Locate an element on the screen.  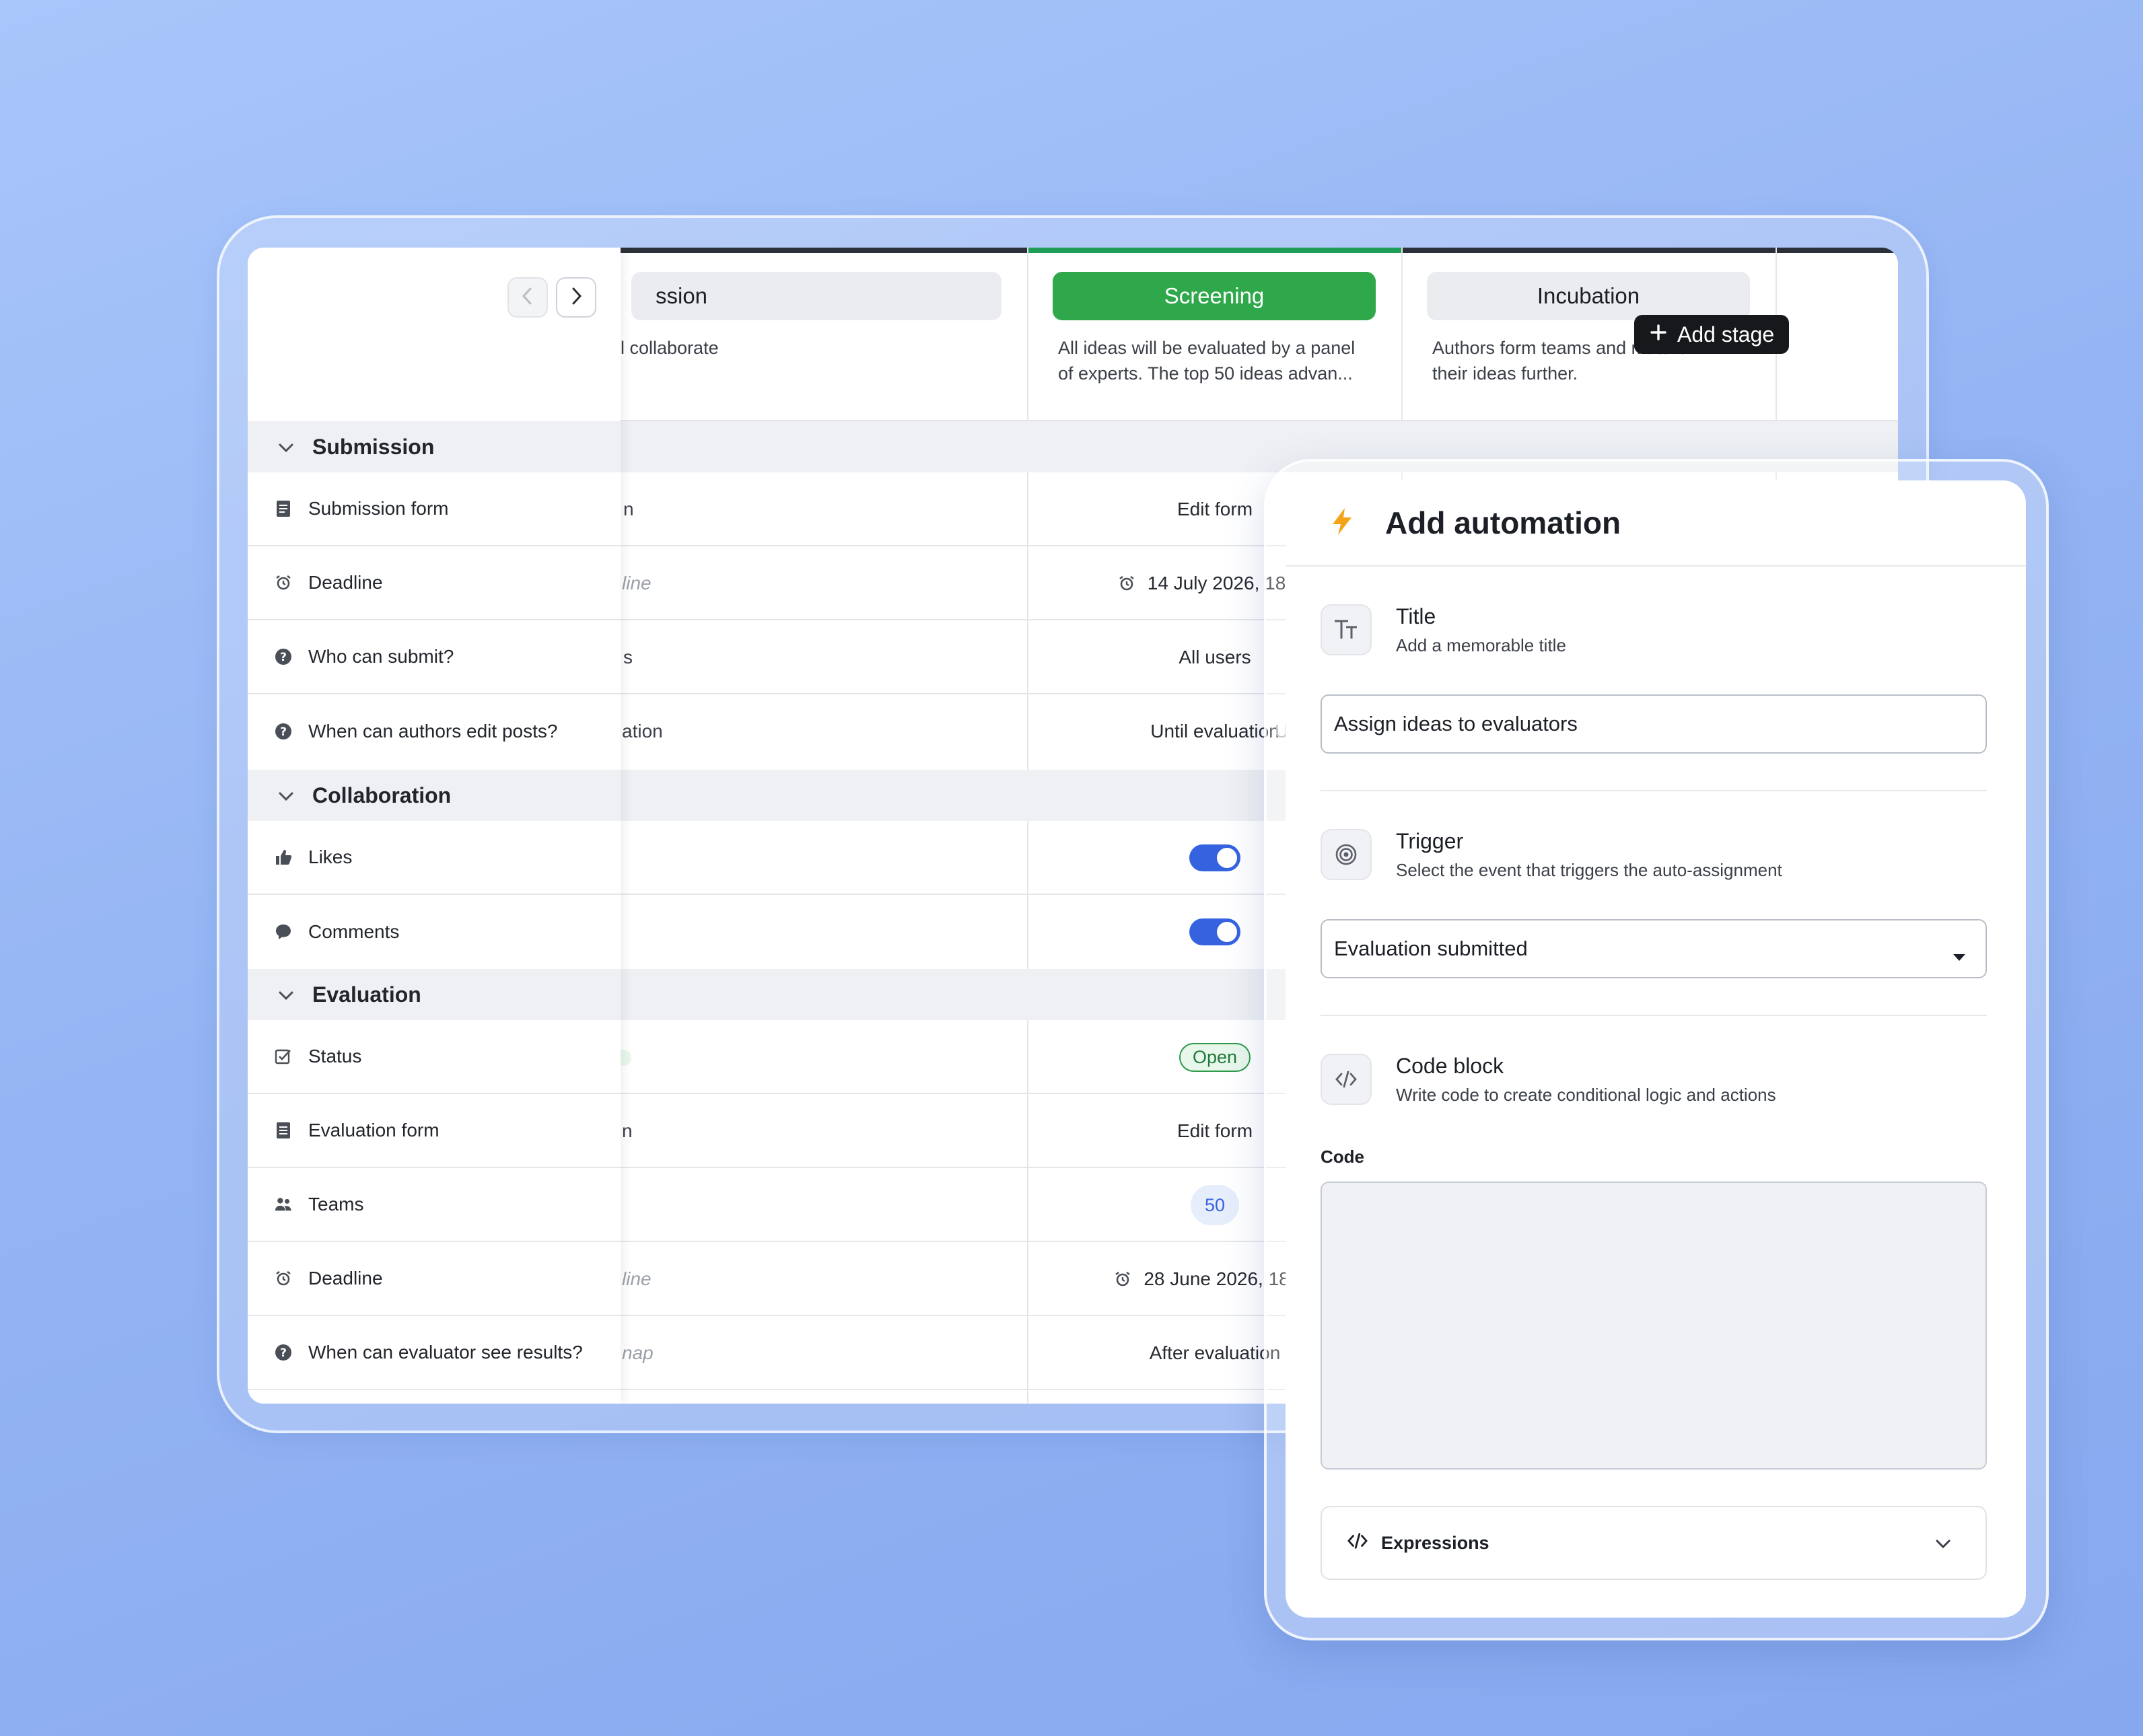
row-who-can-submit: ? Who can submit? is located at coordinates (435, 657).